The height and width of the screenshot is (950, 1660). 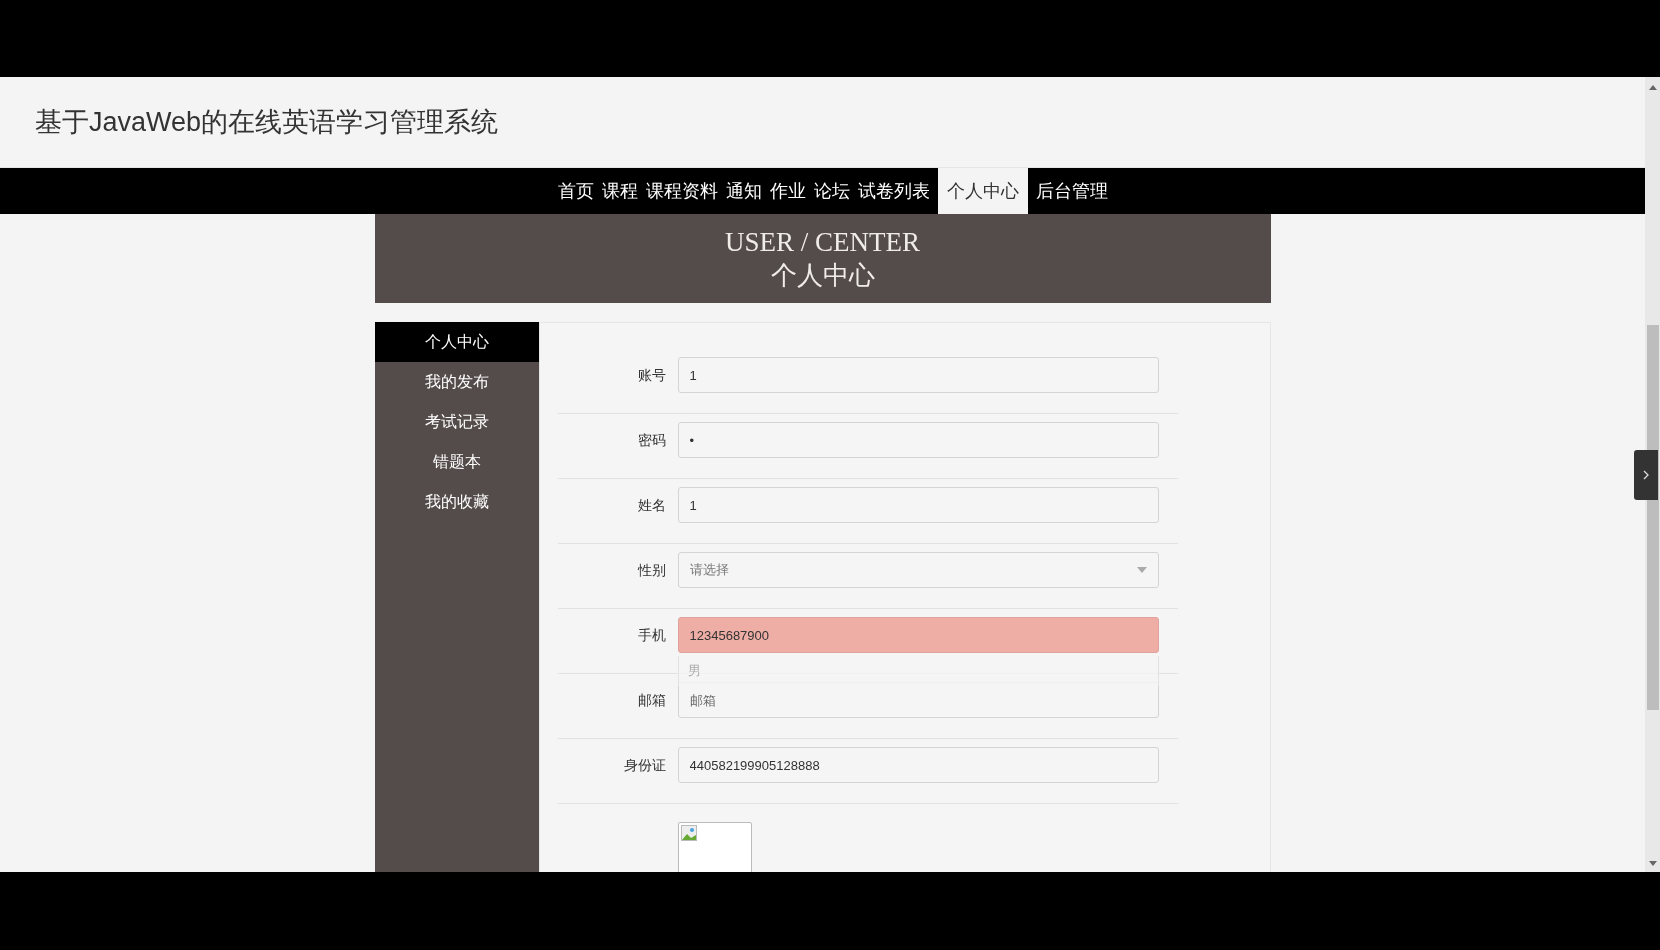 I want to click on input-field: •, so click(x=918, y=440).